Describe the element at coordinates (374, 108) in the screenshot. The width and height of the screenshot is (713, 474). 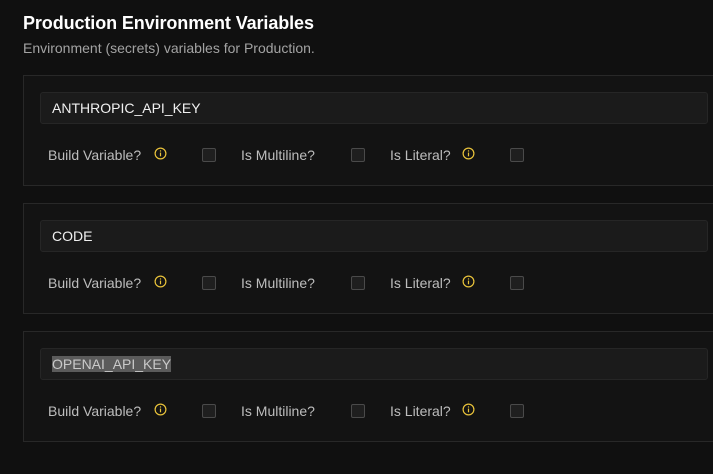
I see `variable-key-field: ANTHROPIC_API_KEY` at that location.